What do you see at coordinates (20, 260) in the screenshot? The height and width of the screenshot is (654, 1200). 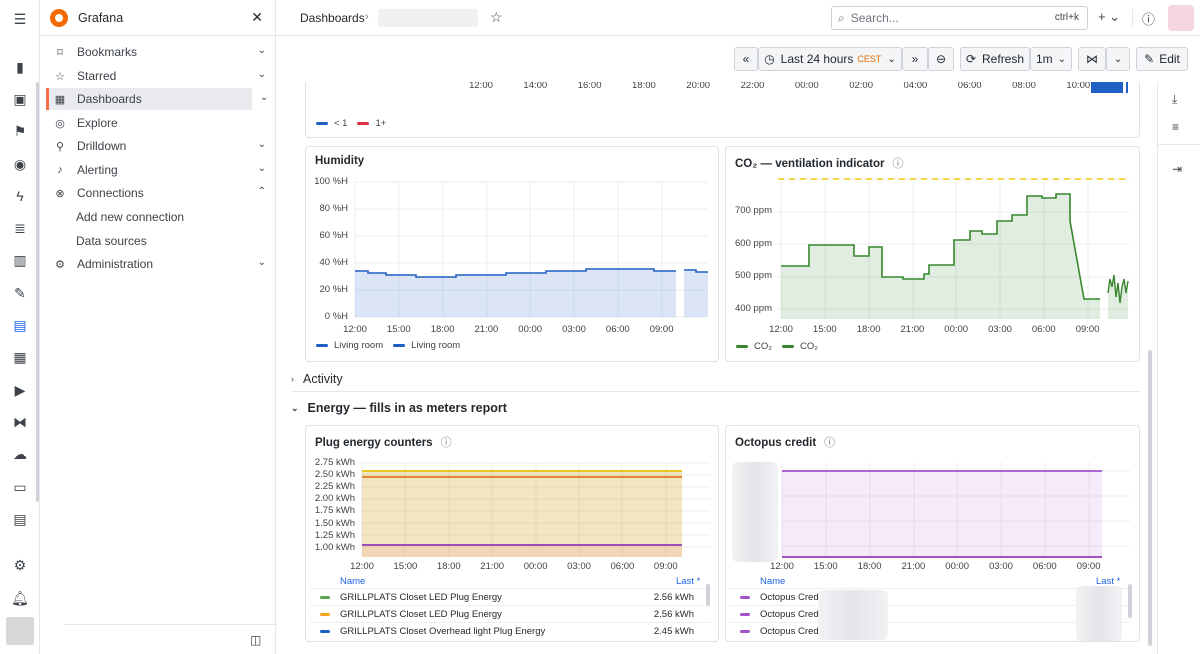 I see `chart-bar-icon: ▥` at bounding box center [20, 260].